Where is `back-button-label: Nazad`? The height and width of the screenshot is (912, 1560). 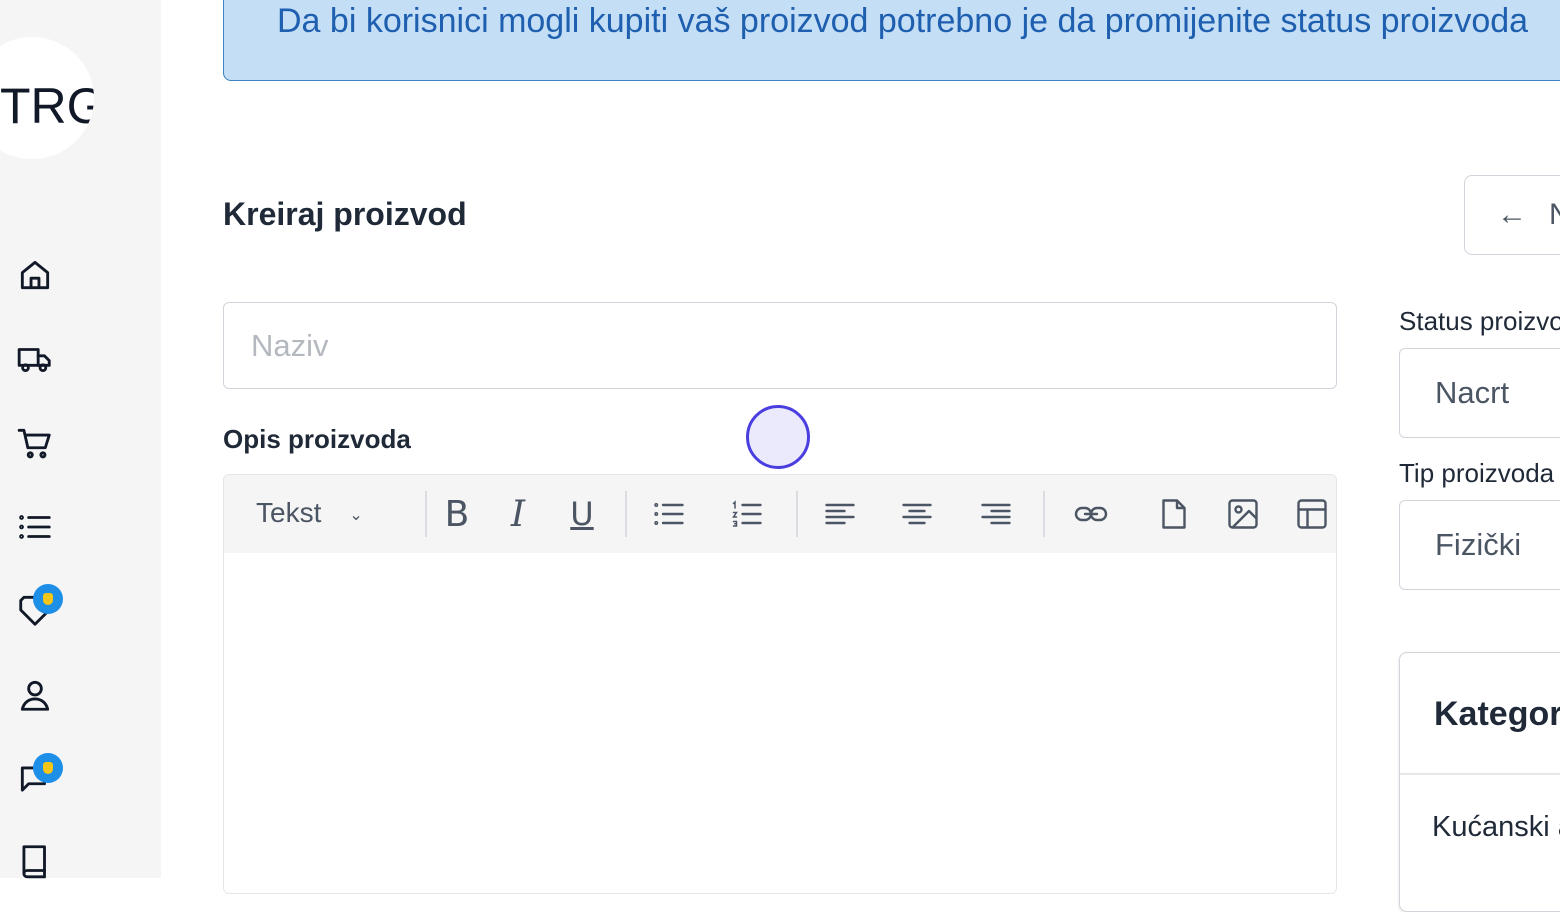 back-button-label: Nazad is located at coordinates (1554, 215).